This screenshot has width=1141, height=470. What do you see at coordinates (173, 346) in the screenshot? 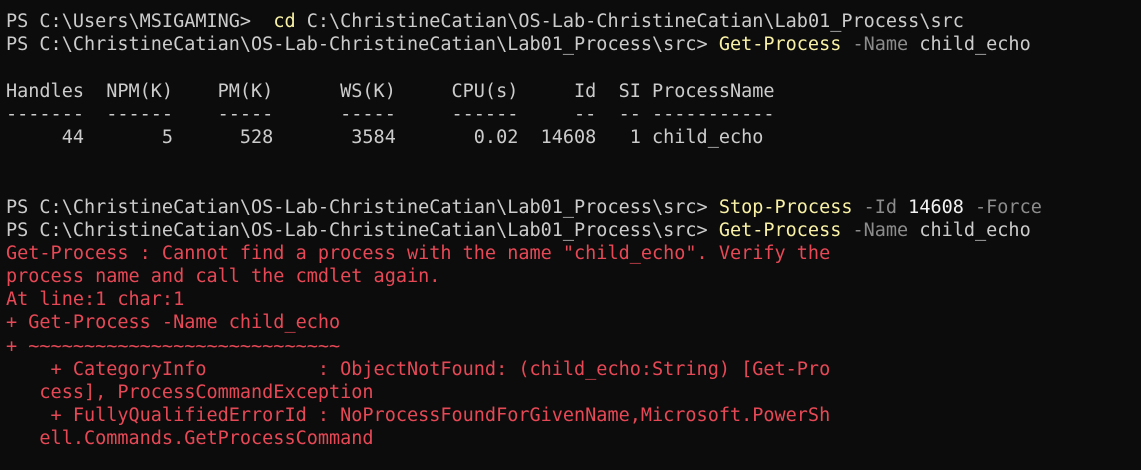
I see `error-line: + ~~~~~~~~~~~~~~~~~~~~~~~~~~~~` at bounding box center [173, 346].